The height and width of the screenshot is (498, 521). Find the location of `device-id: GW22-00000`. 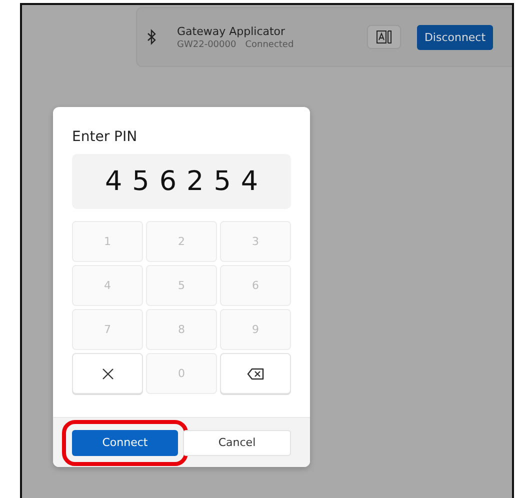

device-id: GW22-00000 is located at coordinates (206, 45).